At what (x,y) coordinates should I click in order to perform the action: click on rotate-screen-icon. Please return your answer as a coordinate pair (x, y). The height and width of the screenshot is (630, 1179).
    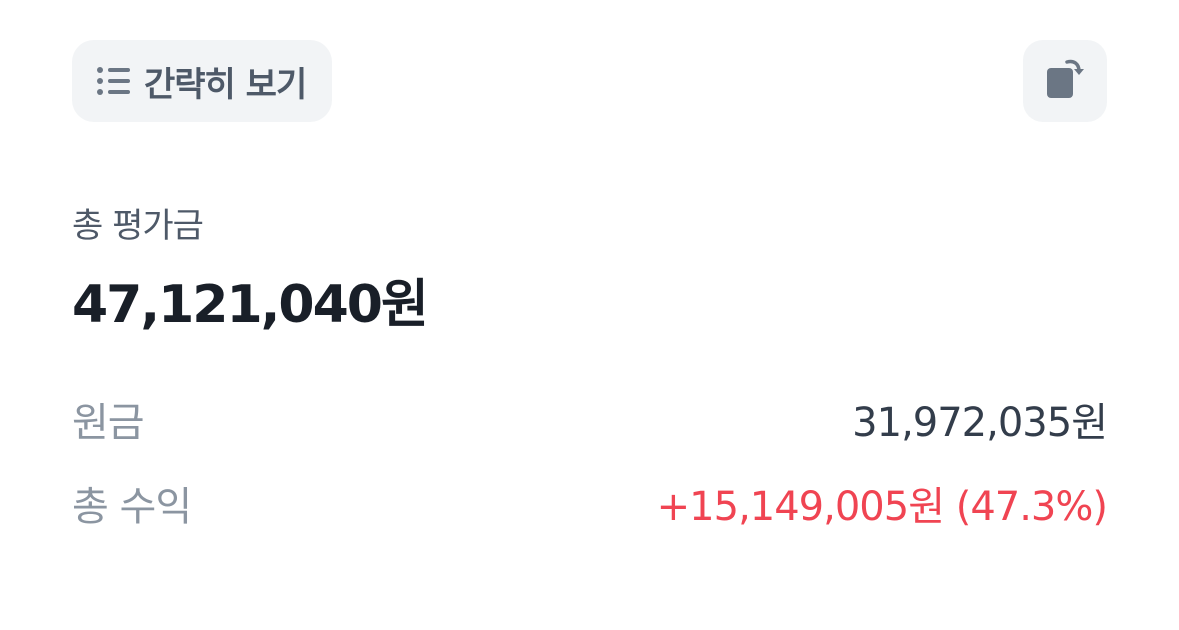
    Looking at the image, I should click on (1065, 81).